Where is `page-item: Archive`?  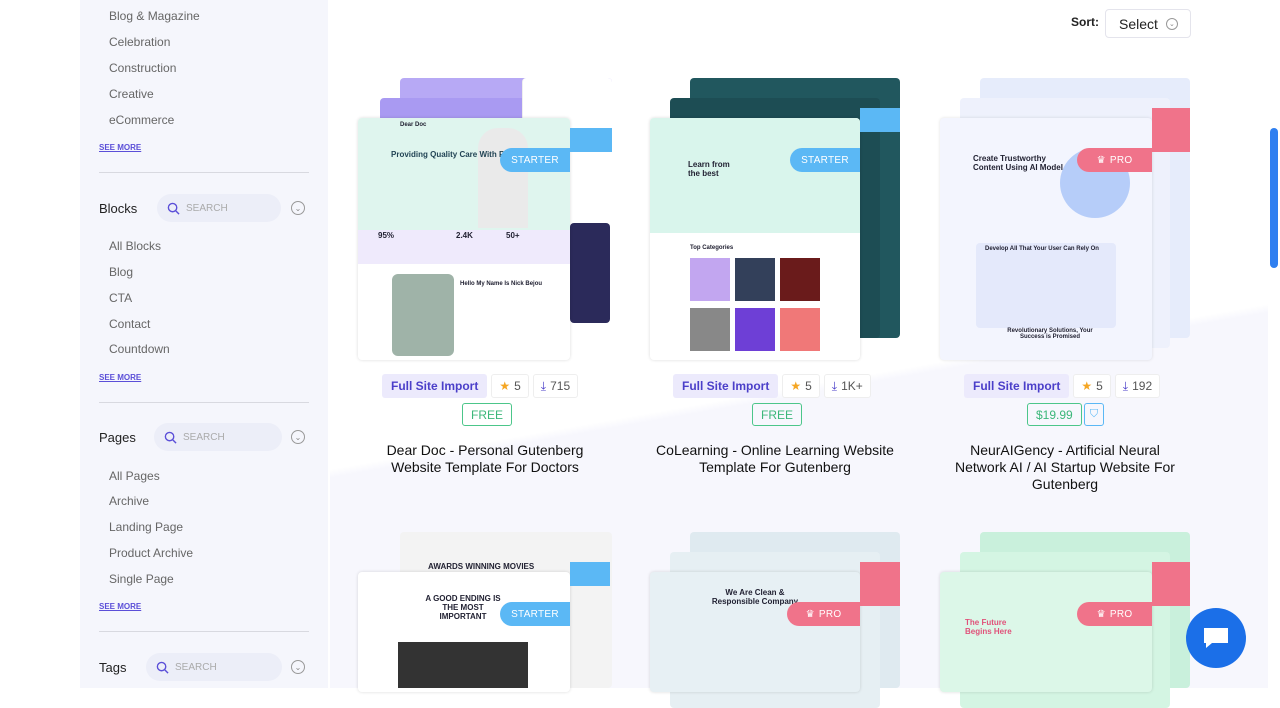
page-item: Archive is located at coordinates (129, 501).